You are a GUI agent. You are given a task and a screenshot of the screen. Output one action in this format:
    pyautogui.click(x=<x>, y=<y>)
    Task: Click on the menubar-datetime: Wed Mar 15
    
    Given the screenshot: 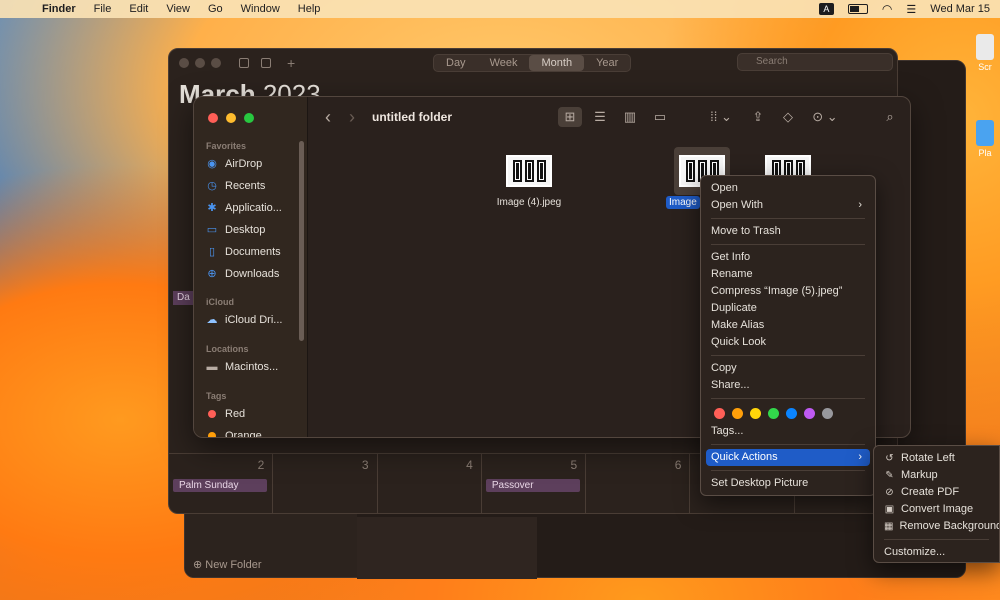 What is the action you would take?
    pyautogui.click(x=960, y=9)
    